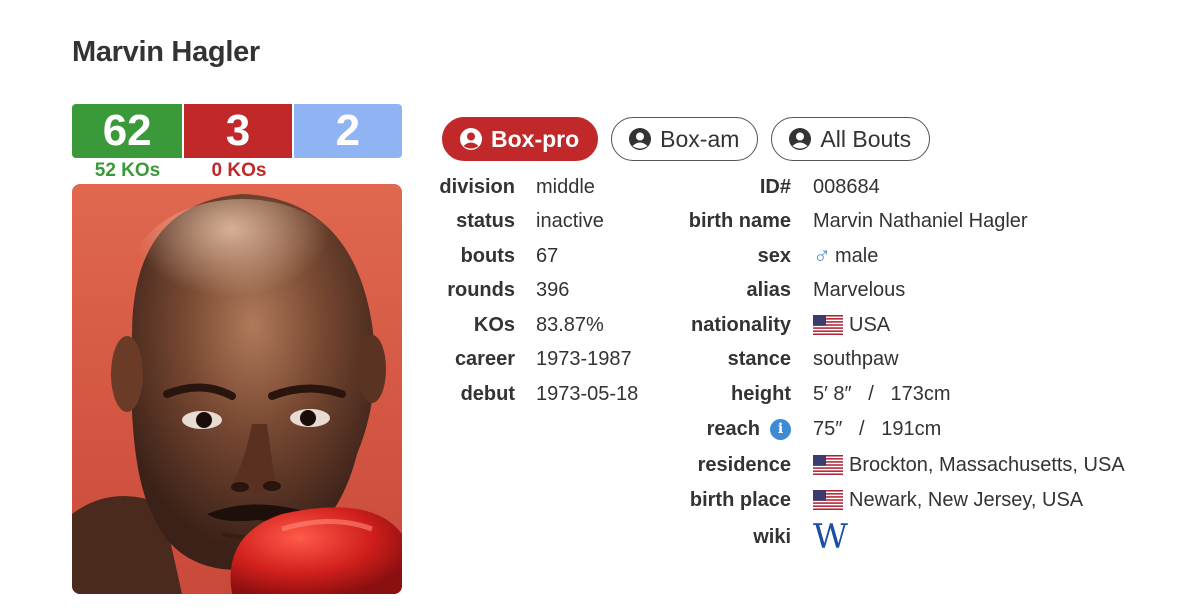 This screenshot has height=612, width=1200. I want to click on record-bar: 62 3 2, so click(237, 131).